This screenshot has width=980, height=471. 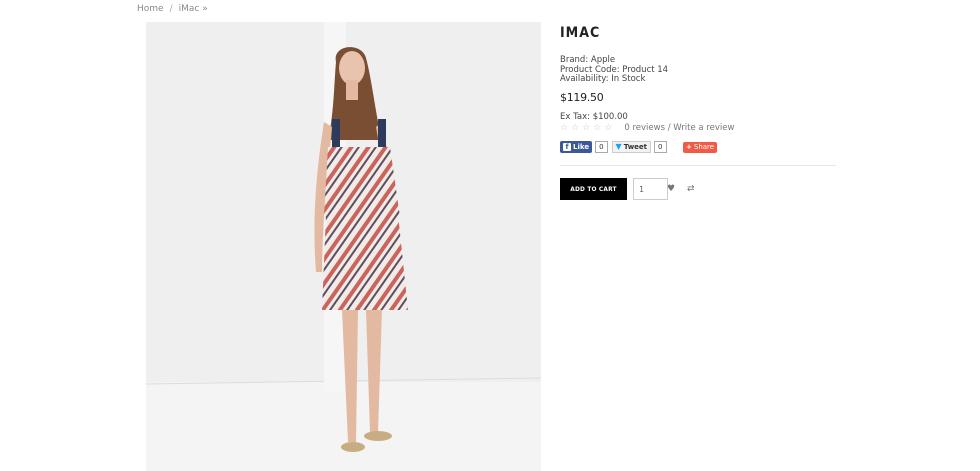 I want to click on tweet-label: Tweet, so click(x=635, y=147).